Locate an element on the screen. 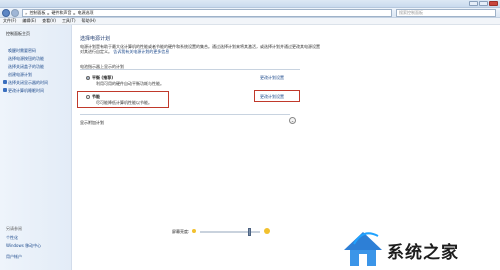 The width and height of the screenshot is (500, 270). window-controls is located at coordinates (483, 3).